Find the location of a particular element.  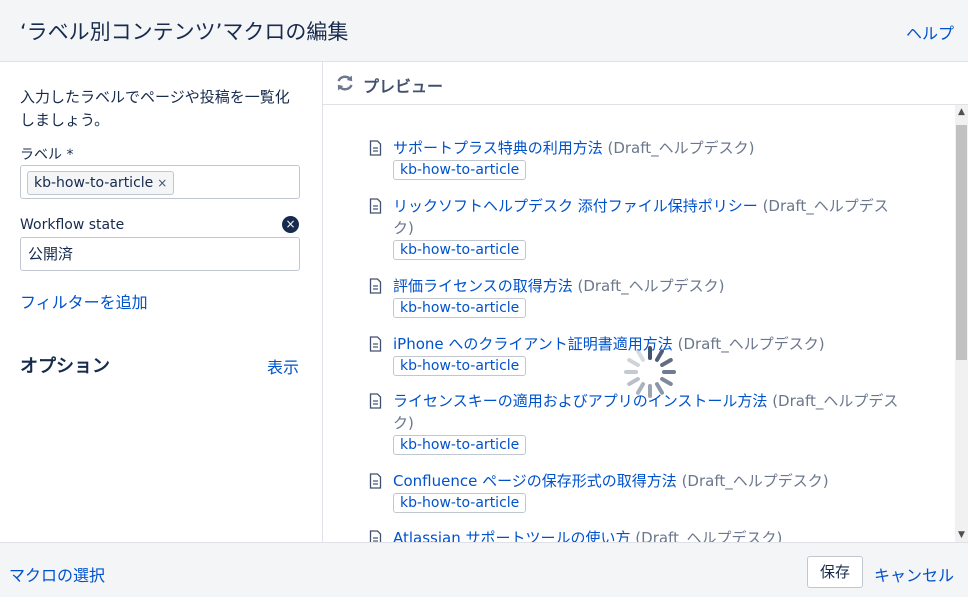

refresh-icon is located at coordinates (345, 83).